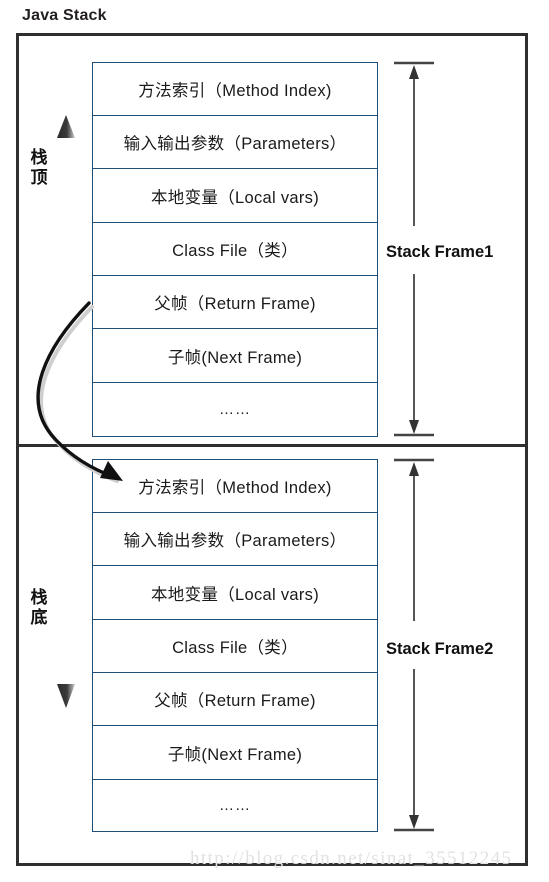  Describe the element at coordinates (39, 168) in the screenshot. I see `stack-top-label: 栈顶` at that location.